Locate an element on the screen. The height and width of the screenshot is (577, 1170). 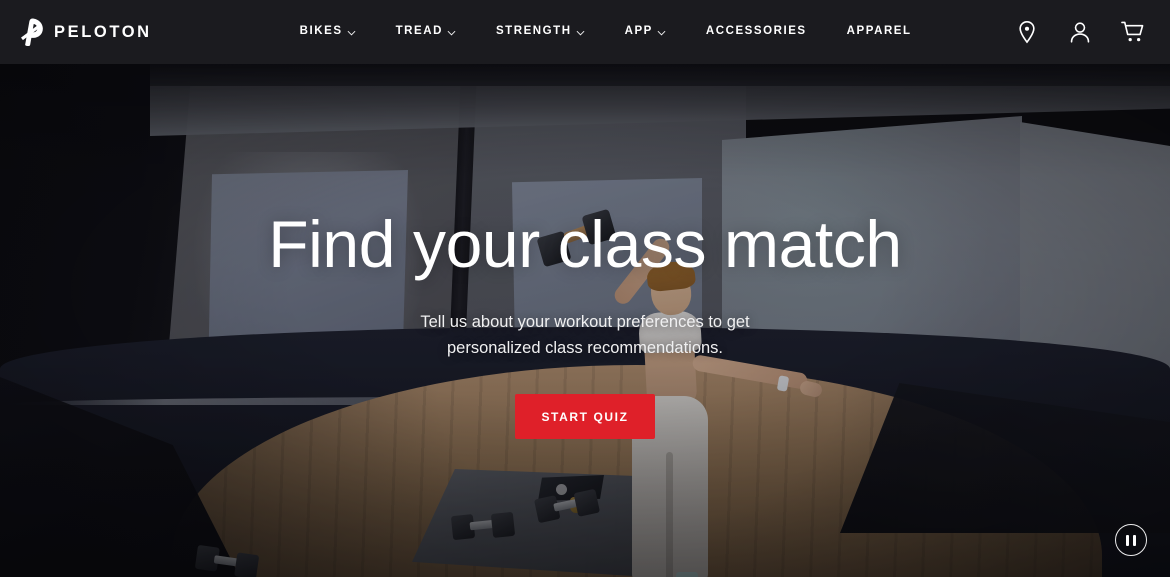
nav-item-app: APP is located at coordinates (645, 32).